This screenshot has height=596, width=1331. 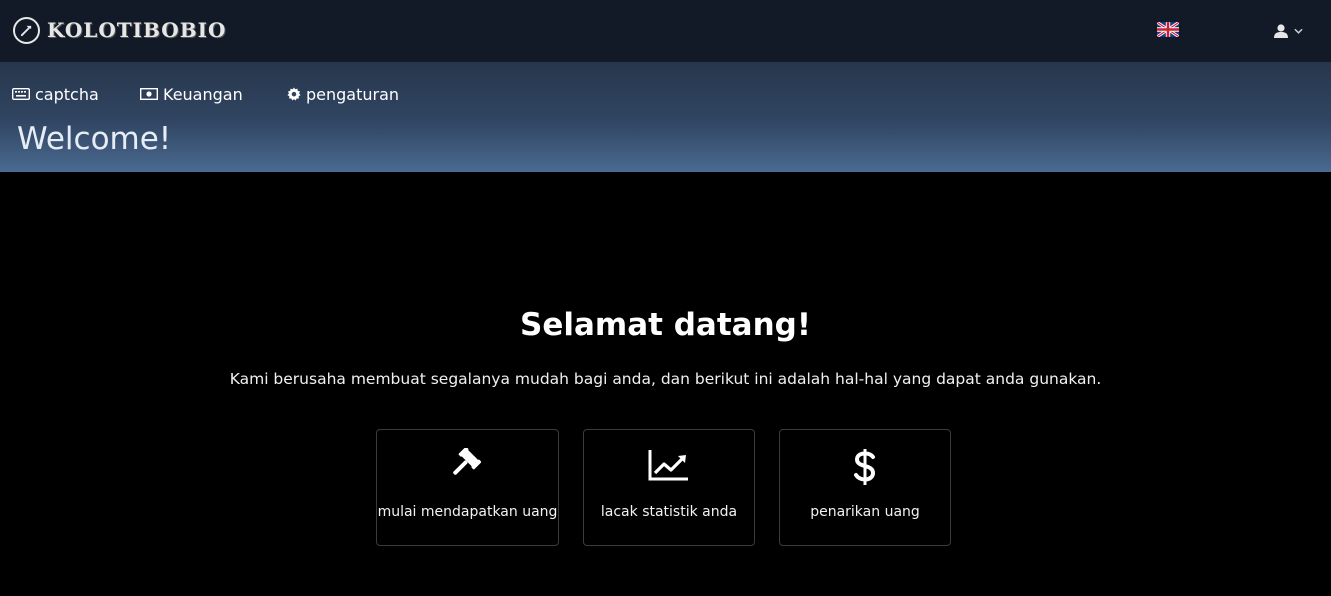 What do you see at coordinates (865, 512) in the screenshot?
I see `card-label: penarikan uang` at bounding box center [865, 512].